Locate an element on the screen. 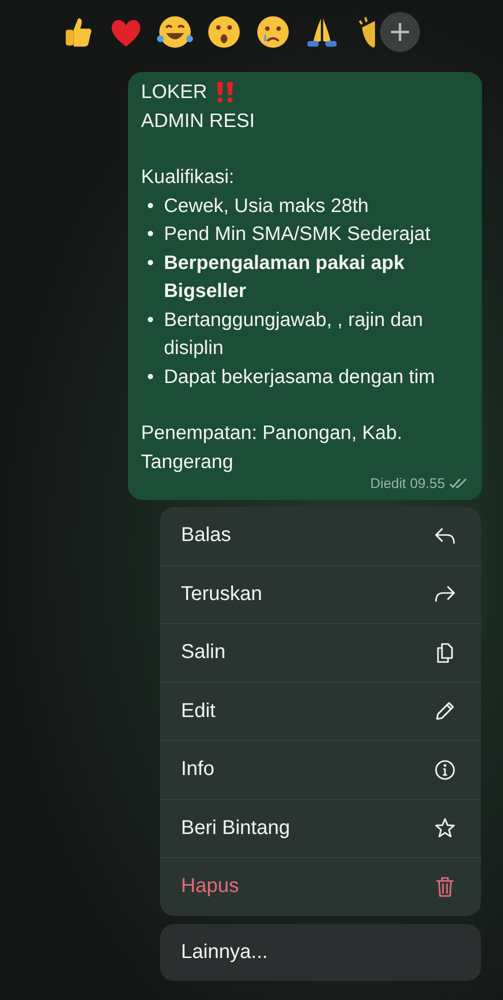 Image resolution: width=503 pixels, height=1000 pixels. menu-item: Salin is located at coordinates (320, 653).